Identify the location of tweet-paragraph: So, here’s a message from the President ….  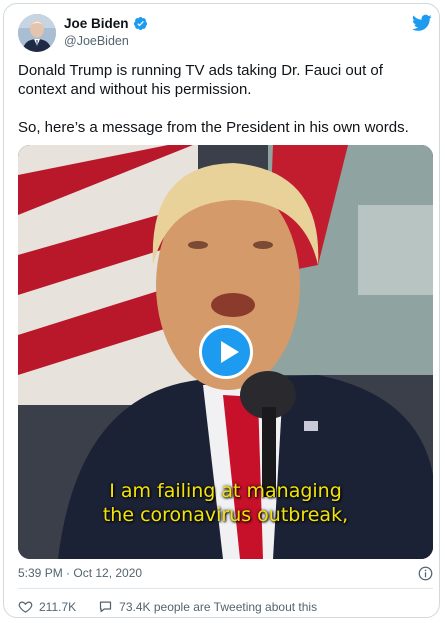
(213, 127).